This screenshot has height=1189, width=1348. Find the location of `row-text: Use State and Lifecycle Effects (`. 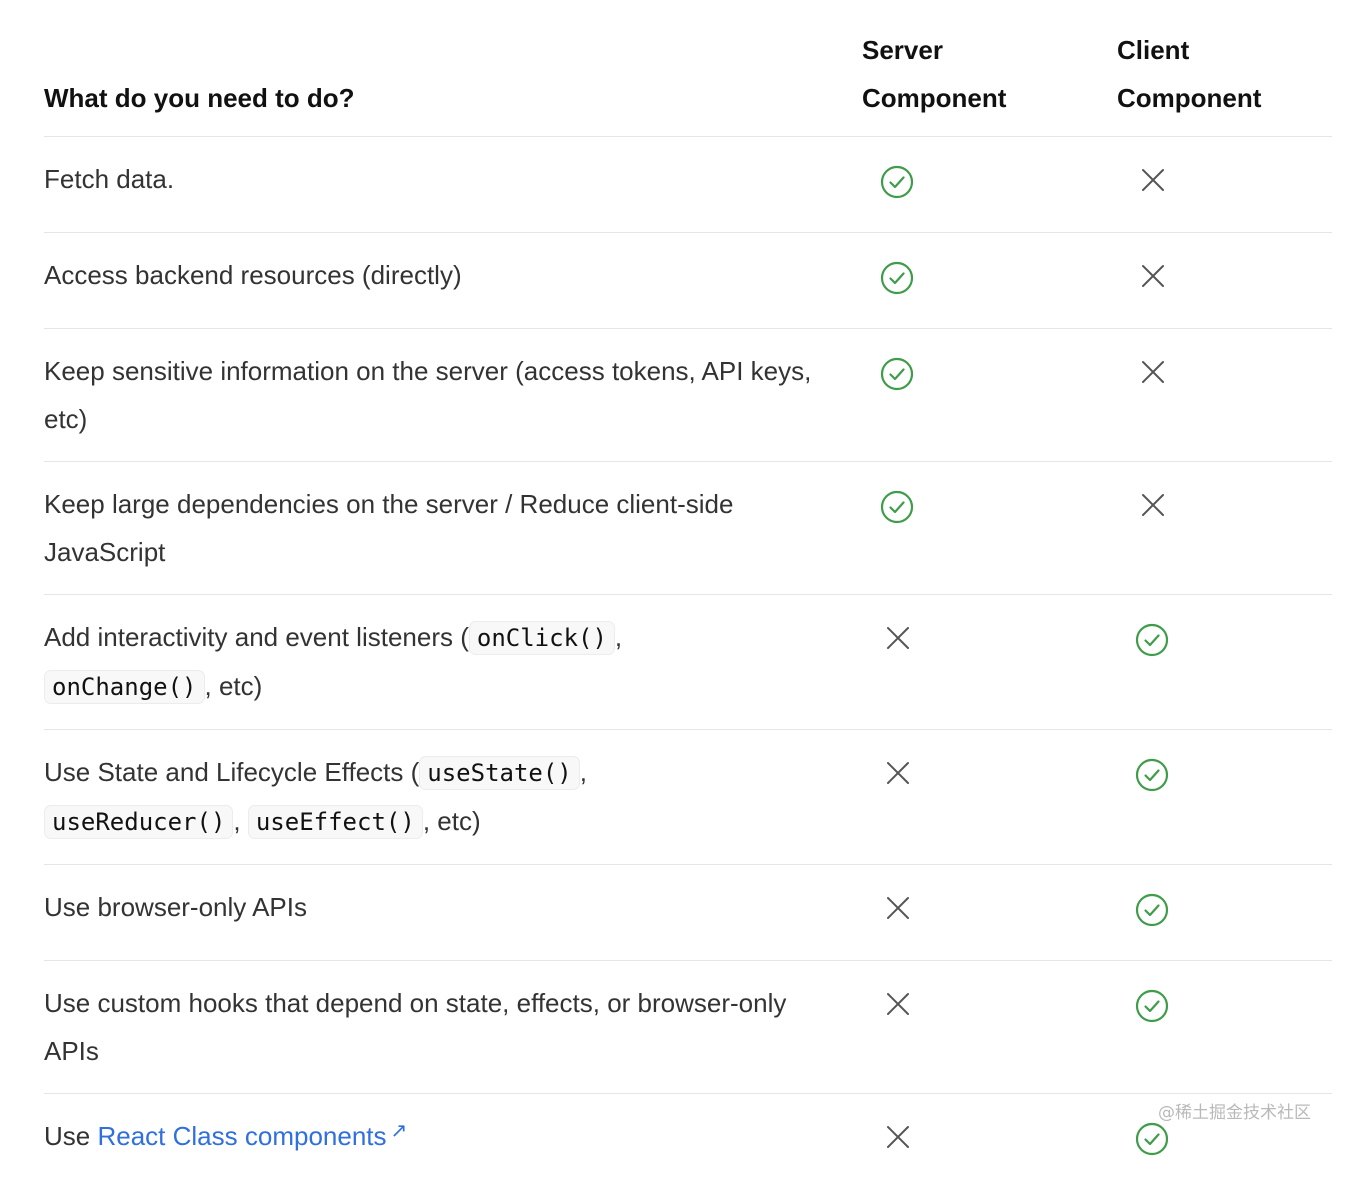

row-text: Use State and Lifecycle Effects ( is located at coordinates (231, 772).